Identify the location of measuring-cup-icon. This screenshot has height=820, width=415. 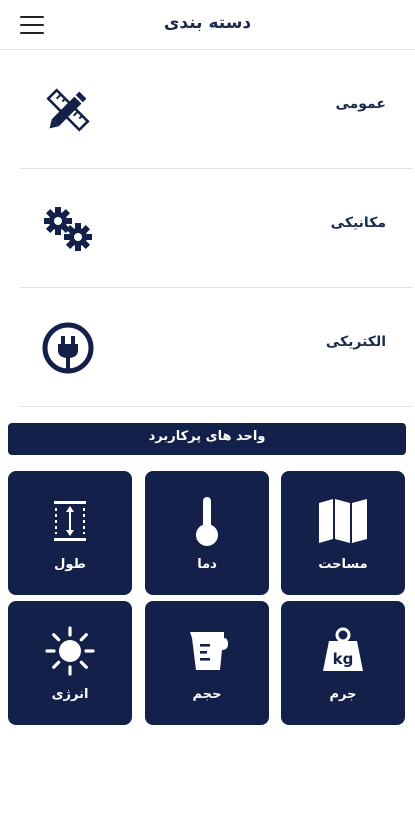
(207, 651).